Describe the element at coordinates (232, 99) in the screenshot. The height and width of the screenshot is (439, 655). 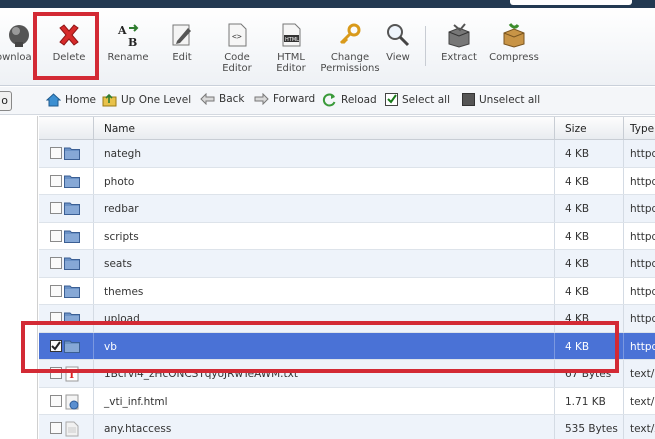
I see `back-label: Back` at that location.